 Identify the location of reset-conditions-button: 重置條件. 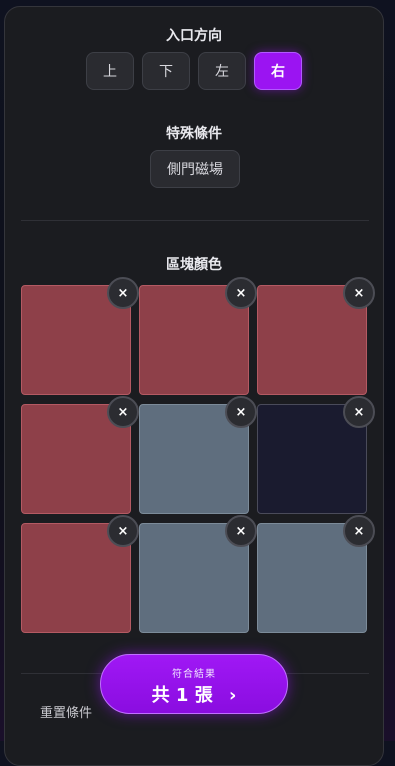
(66, 711).